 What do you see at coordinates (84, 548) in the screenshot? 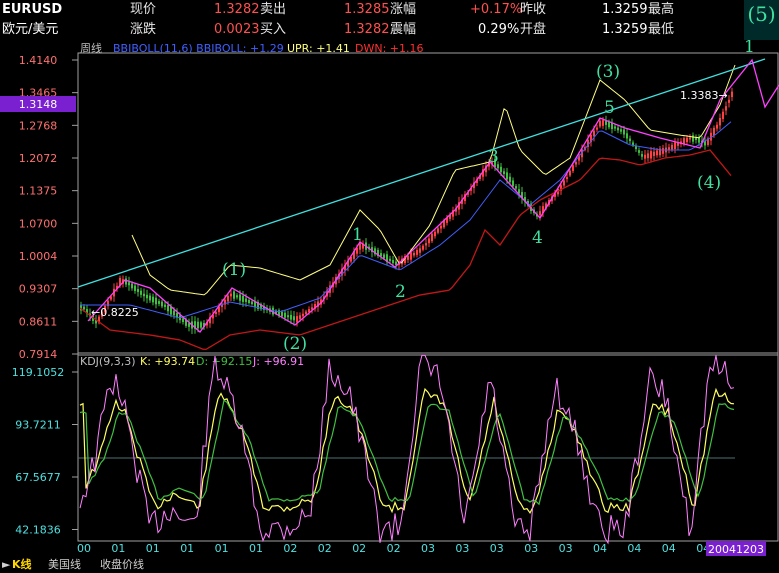
I see `x-axis-tick: 00` at bounding box center [84, 548].